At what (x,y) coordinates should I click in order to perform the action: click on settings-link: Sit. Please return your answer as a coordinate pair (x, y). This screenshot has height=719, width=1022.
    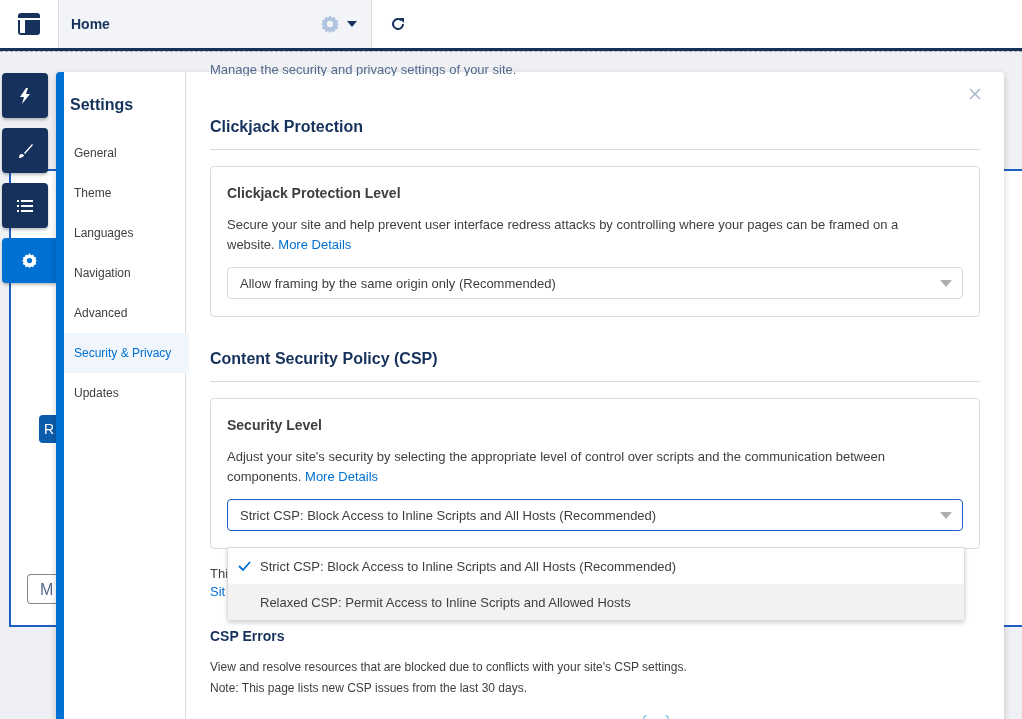
    Looking at the image, I should click on (218, 592).